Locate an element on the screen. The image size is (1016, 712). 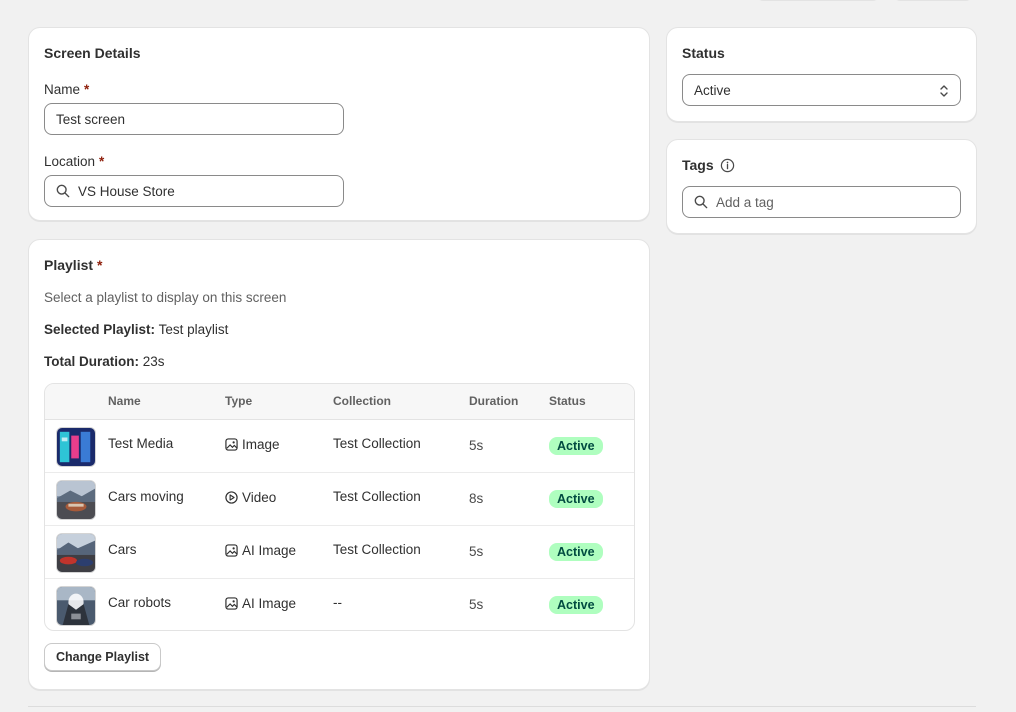
select-chevron-icon is located at coordinates (944, 91).